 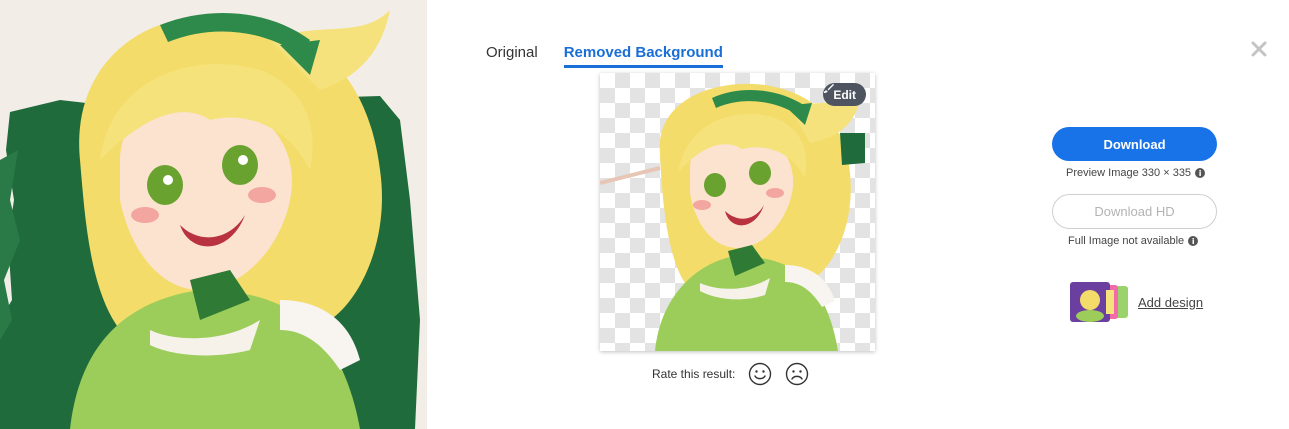 I want to click on rating-bar: Rate this result:, so click(x=730, y=374).